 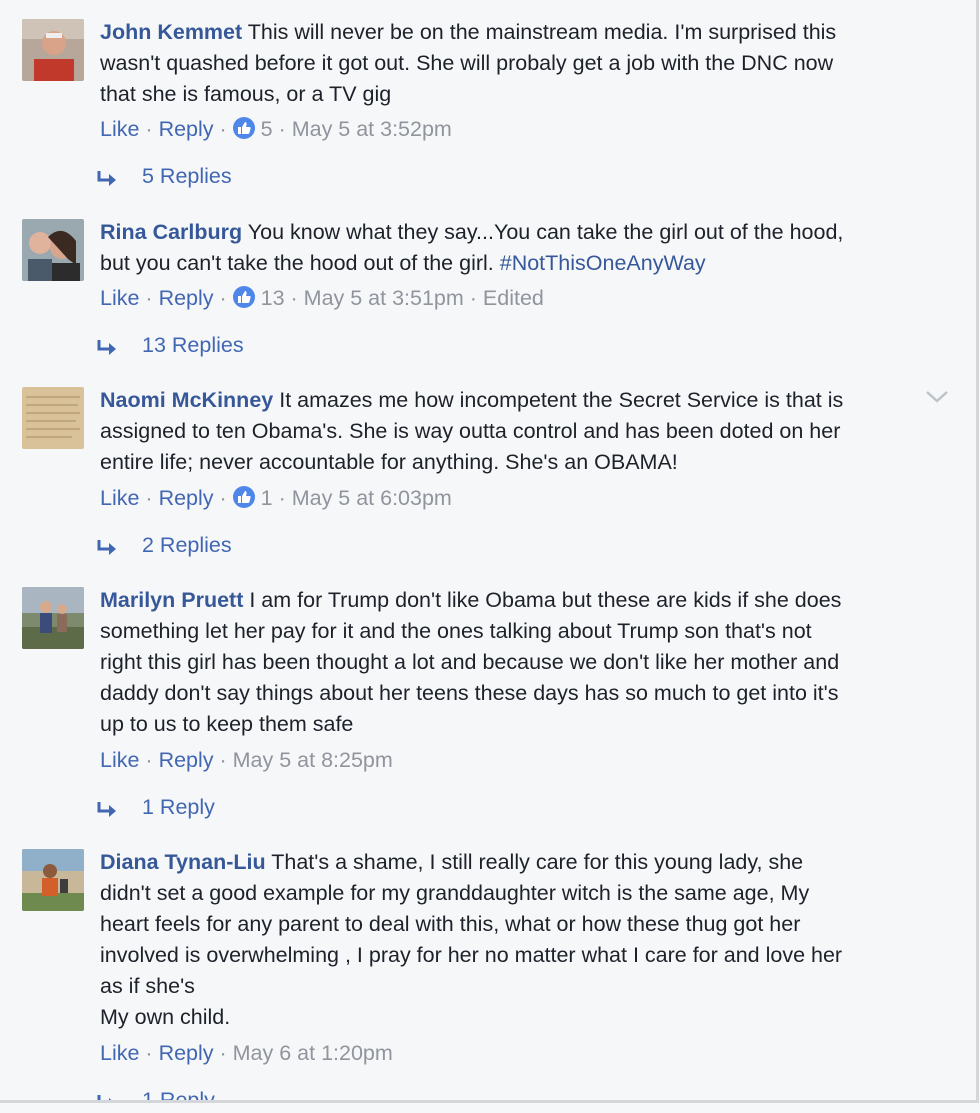 I want to click on comment-author: Rina Carlburg, so click(x=171, y=232).